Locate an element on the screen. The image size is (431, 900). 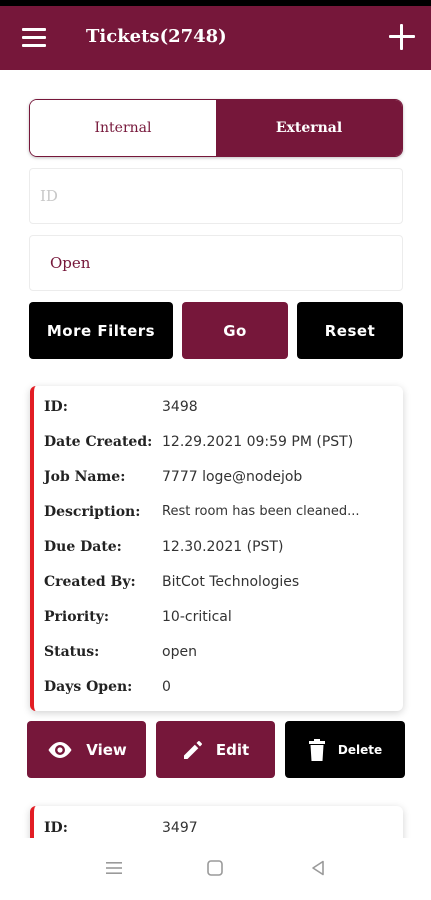
status-value: open is located at coordinates (179, 652).